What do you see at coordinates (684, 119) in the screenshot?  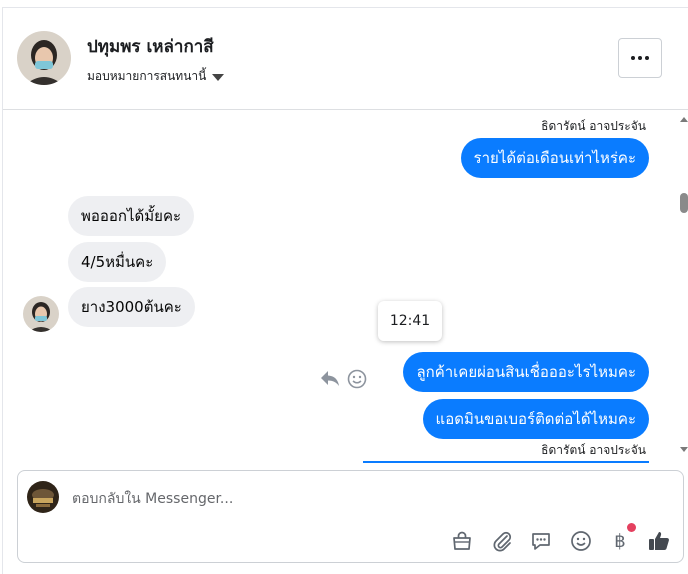 I see `scroll-up-arrow-icon` at bounding box center [684, 119].